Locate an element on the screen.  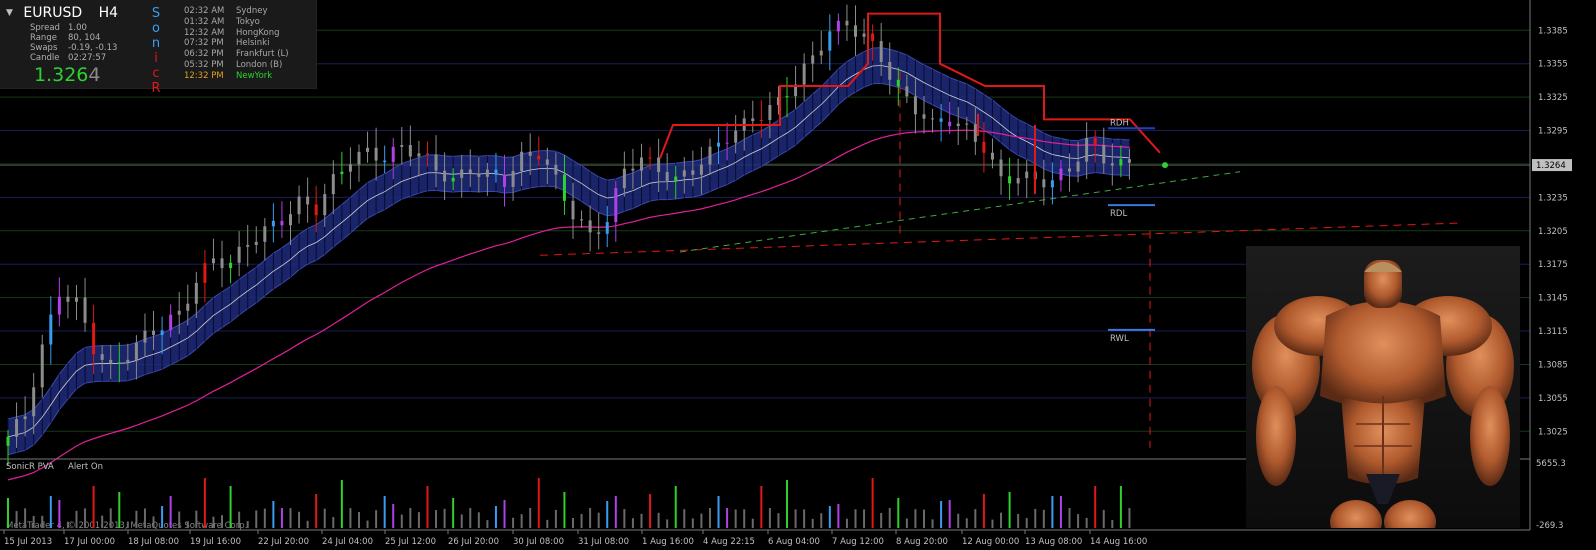
symbol-header: ▼ EURUSD H4 is located at coordinates (62, 13).